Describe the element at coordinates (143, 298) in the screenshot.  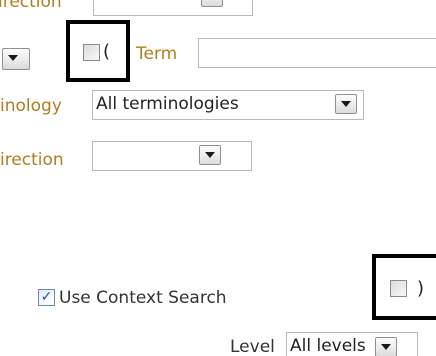
I see `use-context-search-label: Use Context Search` at that location.